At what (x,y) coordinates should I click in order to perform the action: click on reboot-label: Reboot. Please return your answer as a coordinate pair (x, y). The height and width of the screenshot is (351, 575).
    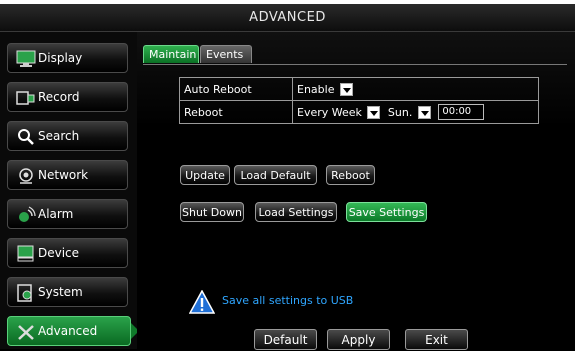
    Looking at the image, I should click on (236, 112).